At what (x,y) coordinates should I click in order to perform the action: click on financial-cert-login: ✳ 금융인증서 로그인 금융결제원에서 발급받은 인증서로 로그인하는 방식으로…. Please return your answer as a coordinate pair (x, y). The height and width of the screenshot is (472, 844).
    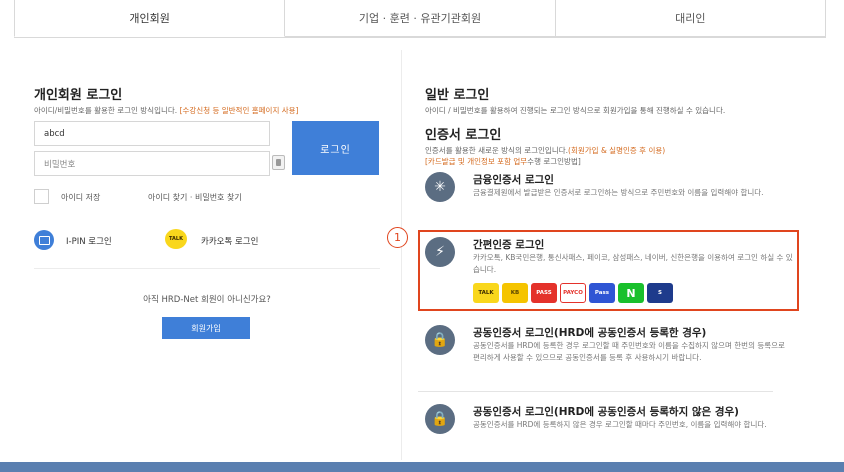
    Looking at the image, I should click on (610, 192).